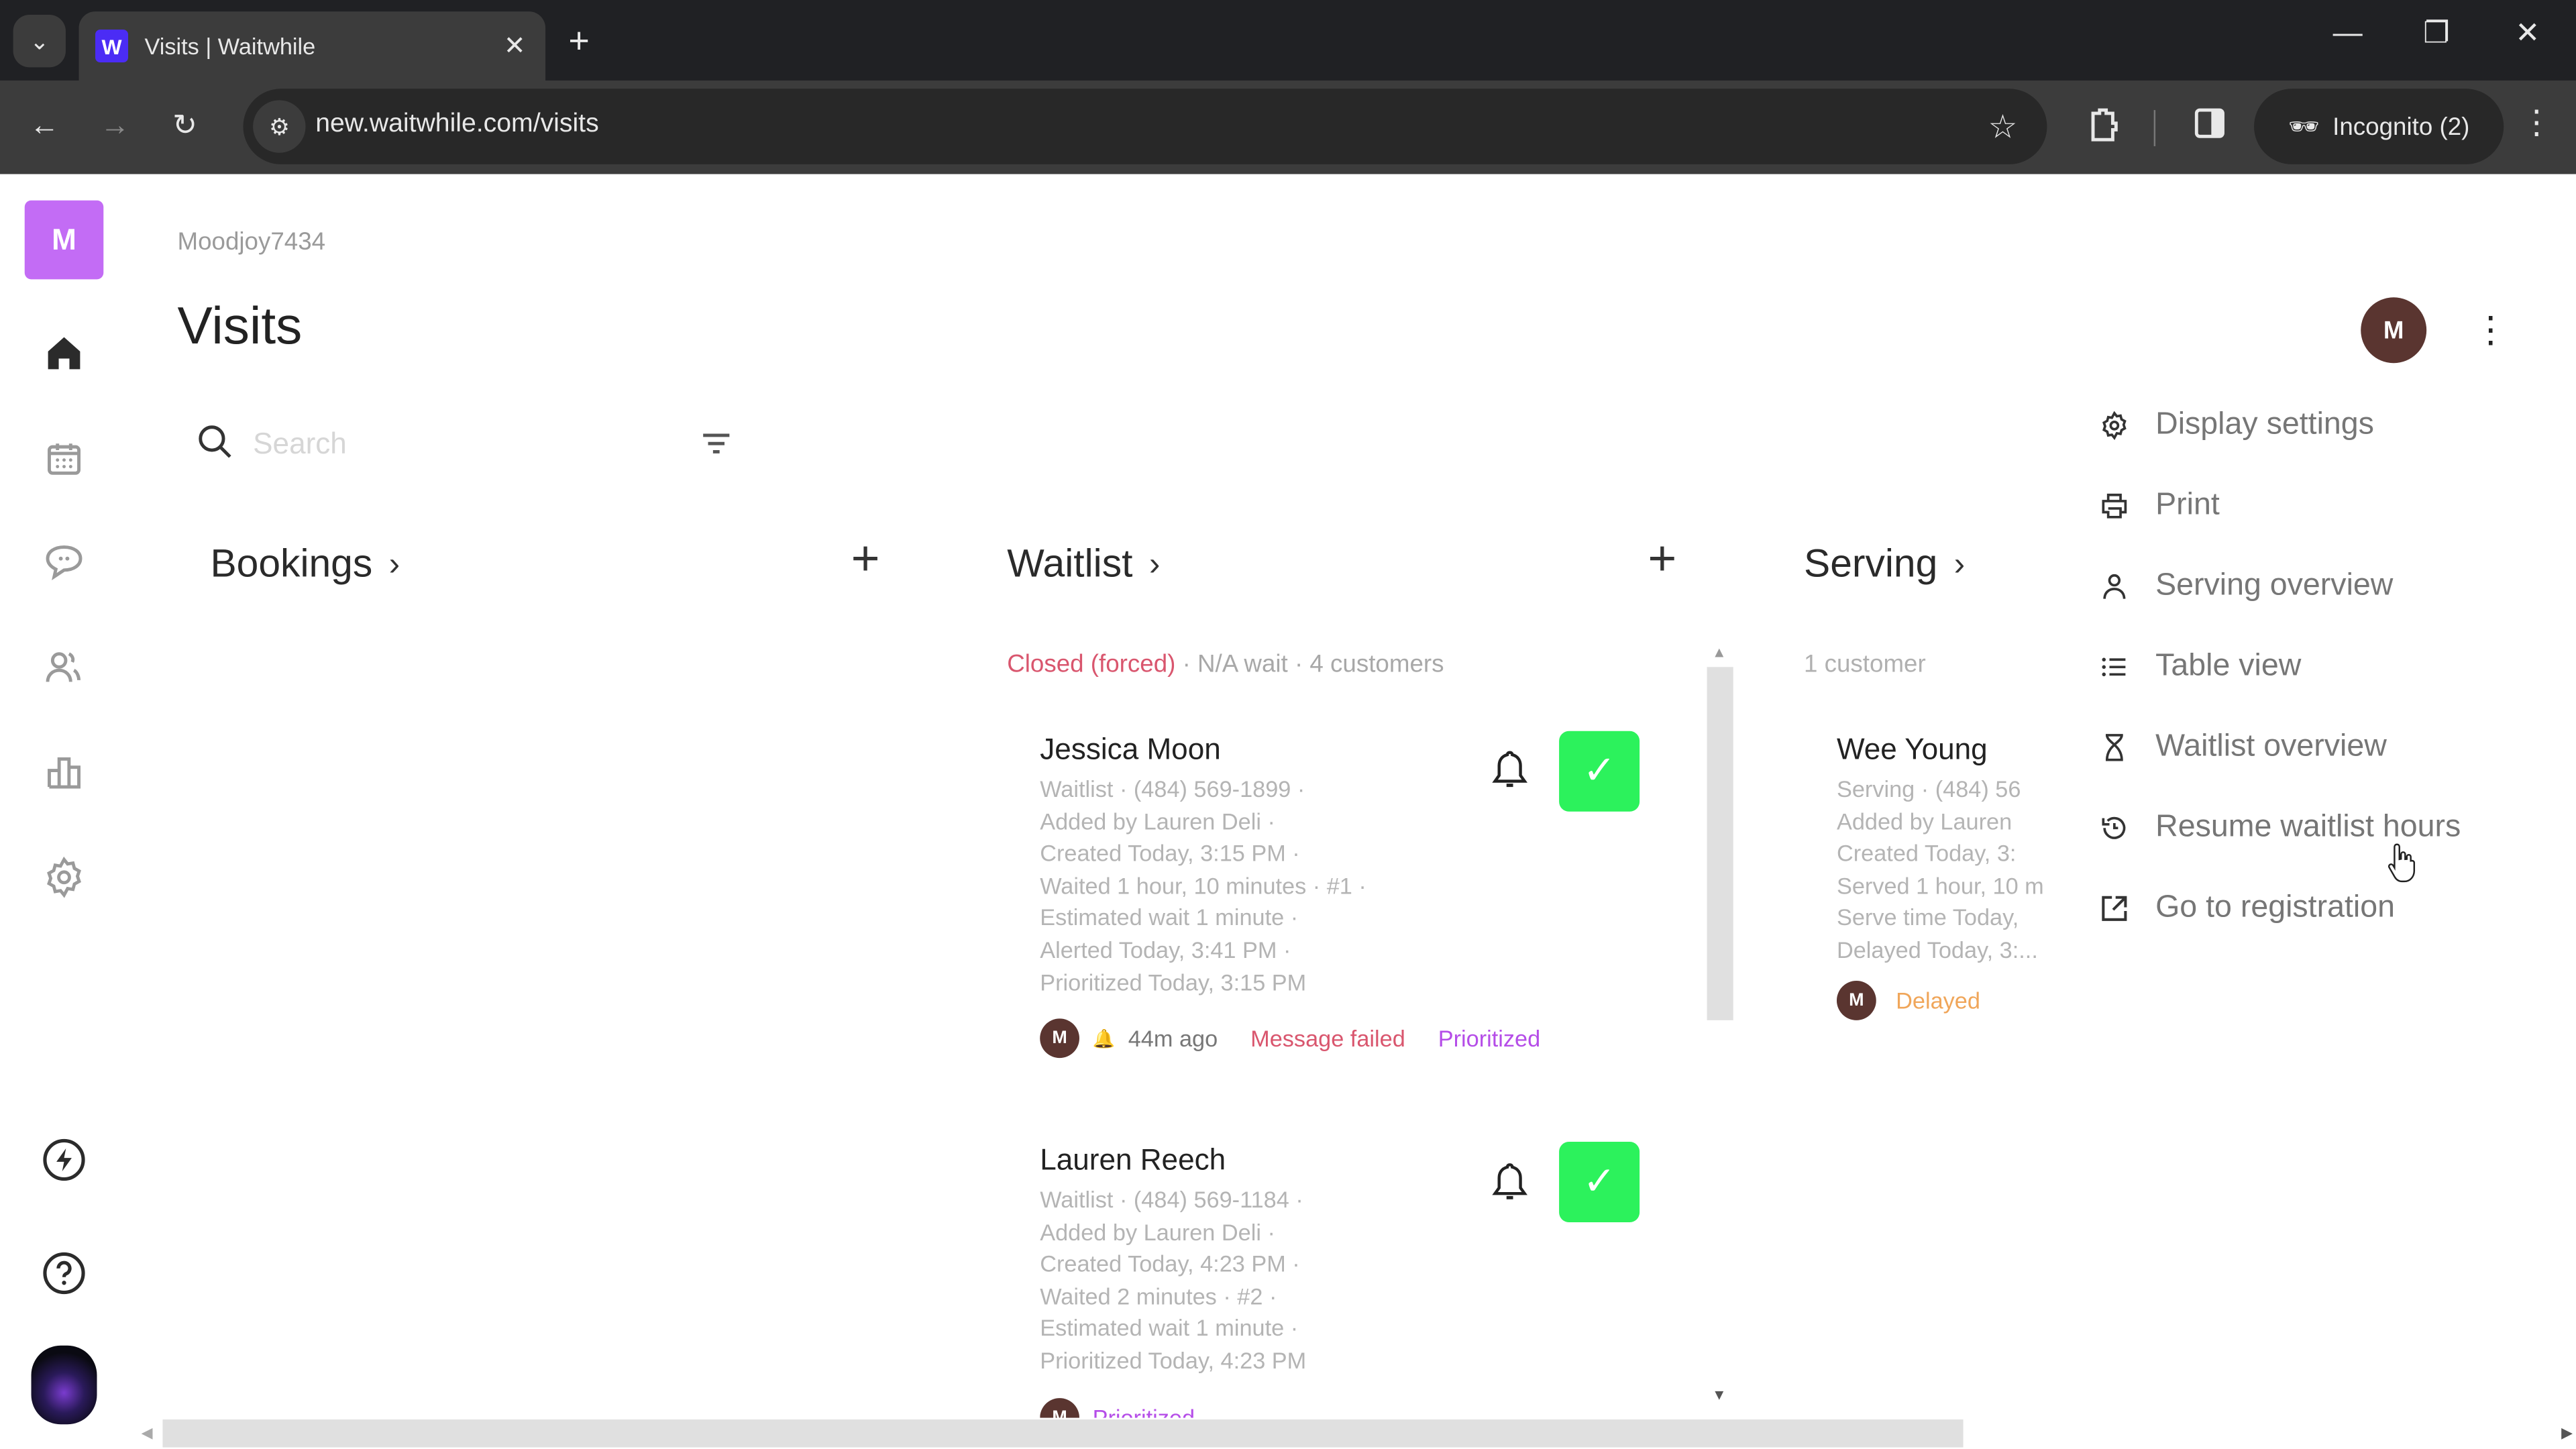  I want to click on browser-tab-bar: ⌄ W Visits | Waitwhile ✕ + — ❐ ✕, so click(1288, 40).